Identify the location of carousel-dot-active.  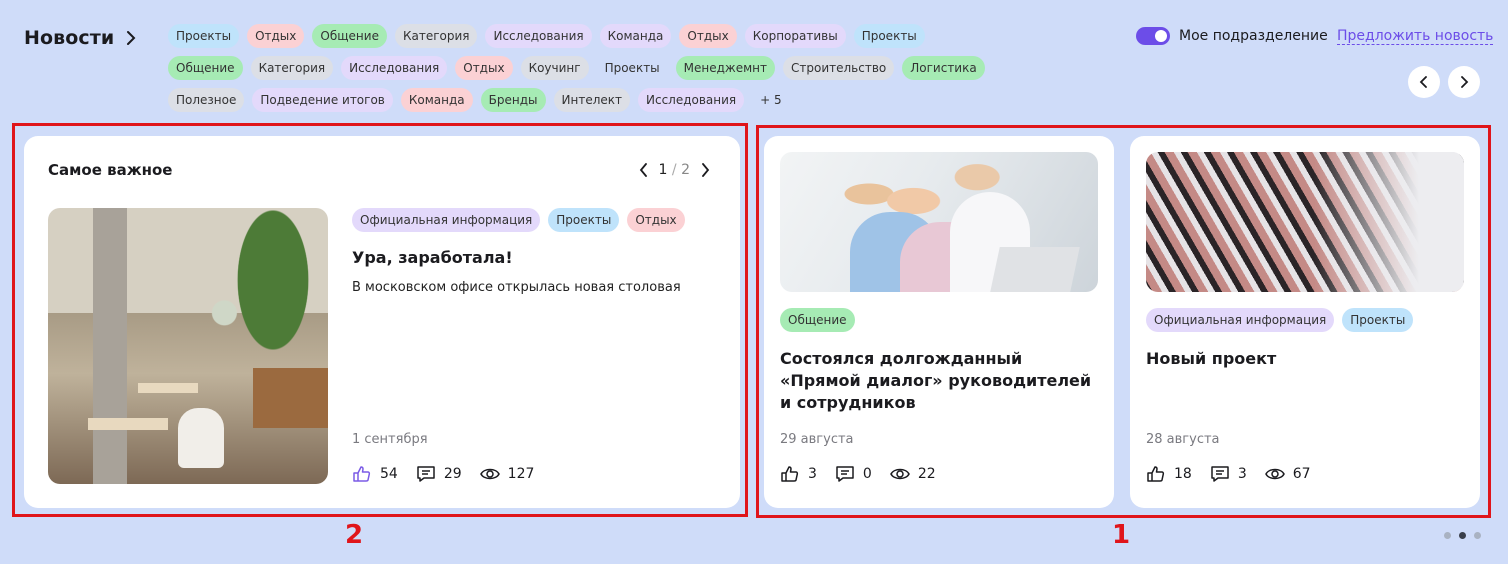
(1462, 535).